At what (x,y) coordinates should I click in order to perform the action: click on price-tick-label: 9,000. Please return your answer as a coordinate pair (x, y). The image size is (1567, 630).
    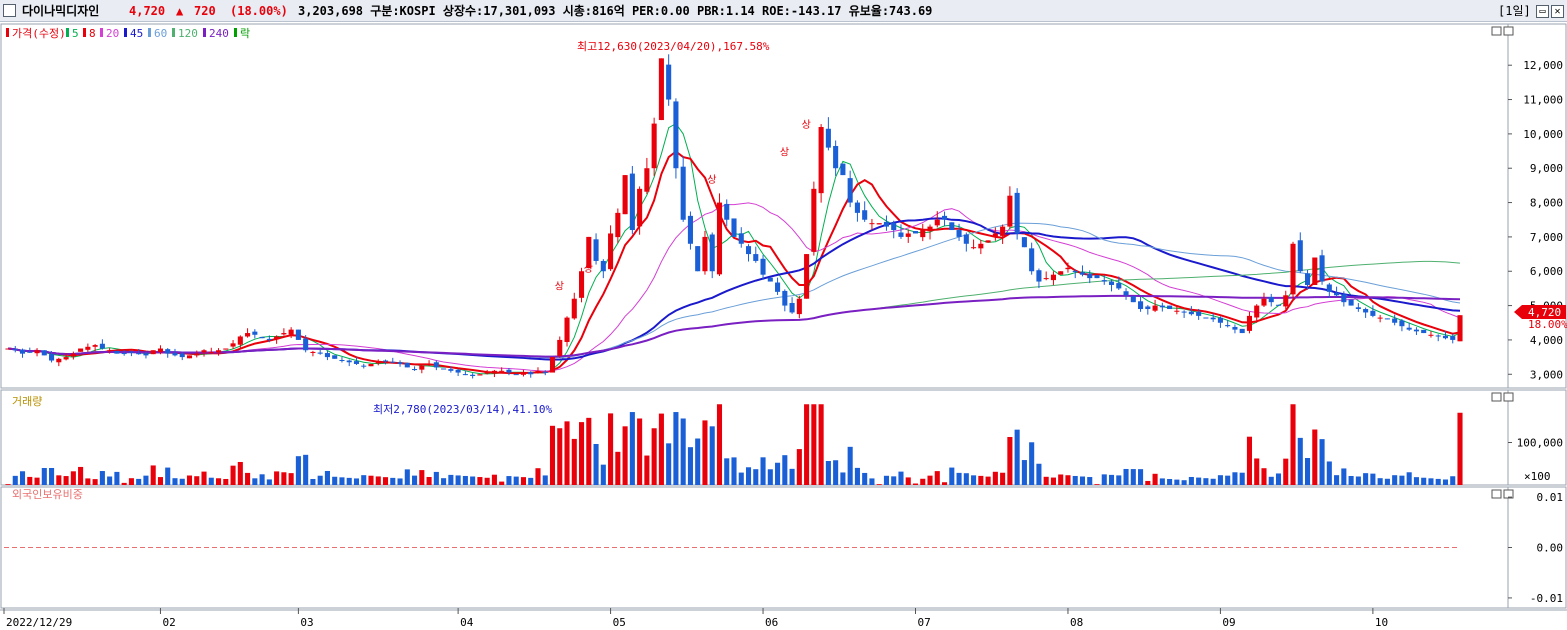
    Looking at the image, I should click on (1546, 168).